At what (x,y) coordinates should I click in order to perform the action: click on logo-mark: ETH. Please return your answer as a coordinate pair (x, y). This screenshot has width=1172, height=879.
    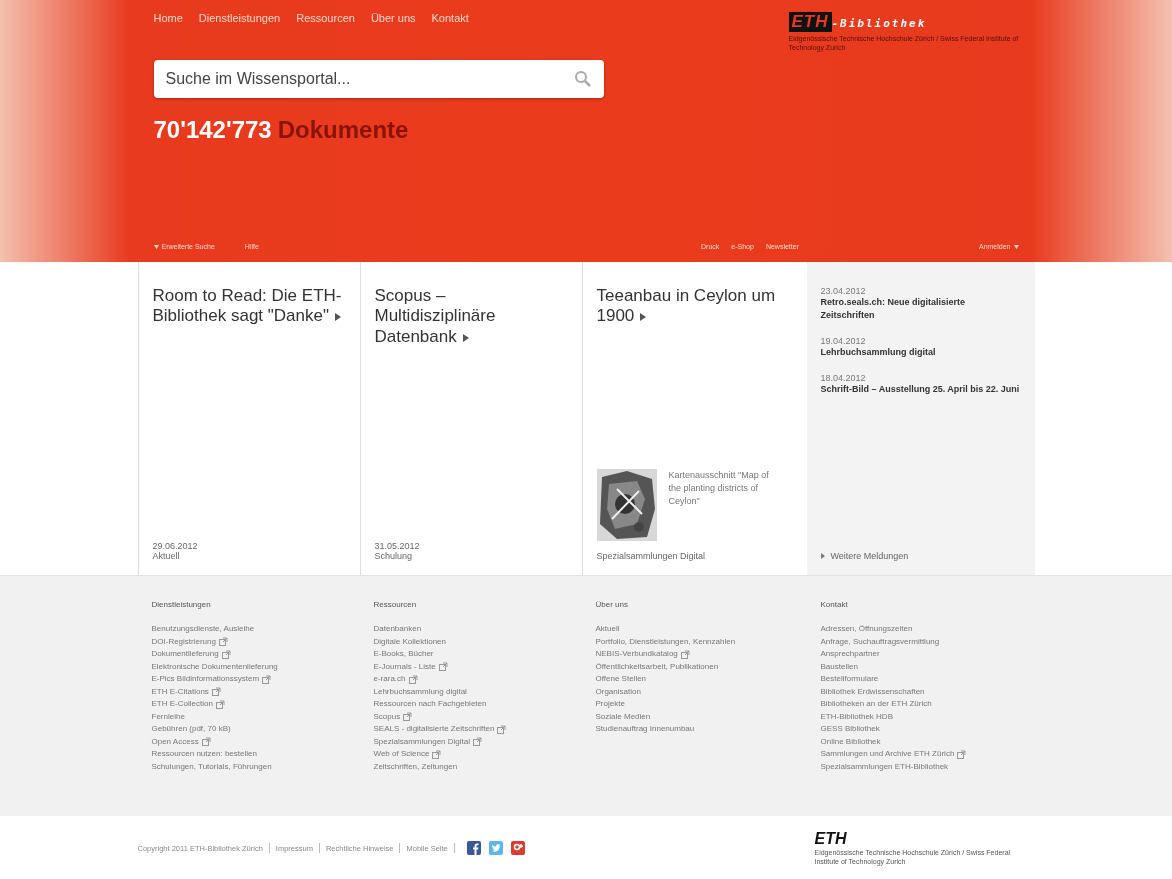
    Looking at the image, I should click on (810, 22).